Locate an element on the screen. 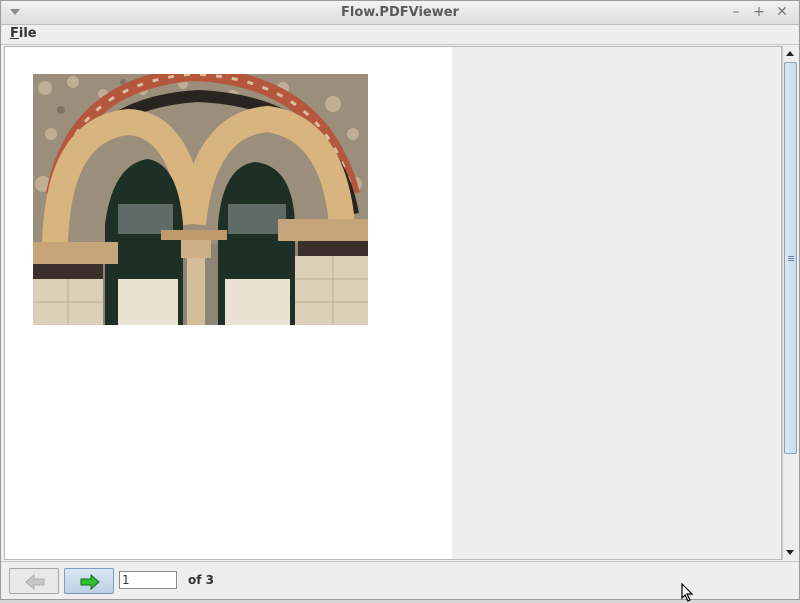  maximize-icon: + is located at coordinates (759, 12).